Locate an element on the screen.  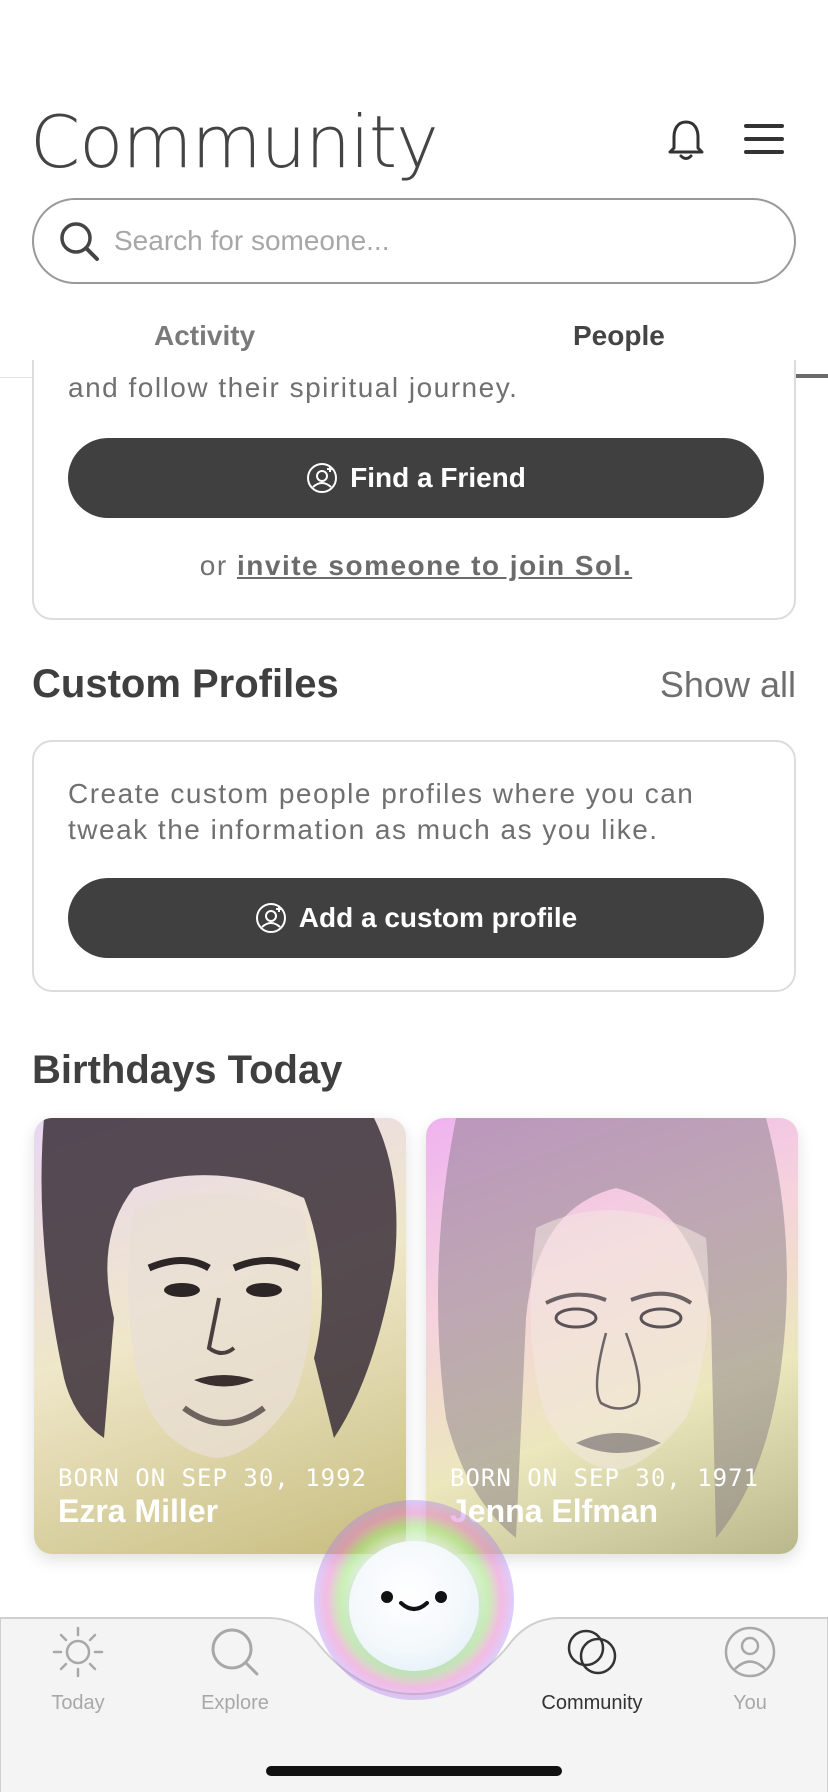
show-all-link: Show all is located at coordinates (728, 685).